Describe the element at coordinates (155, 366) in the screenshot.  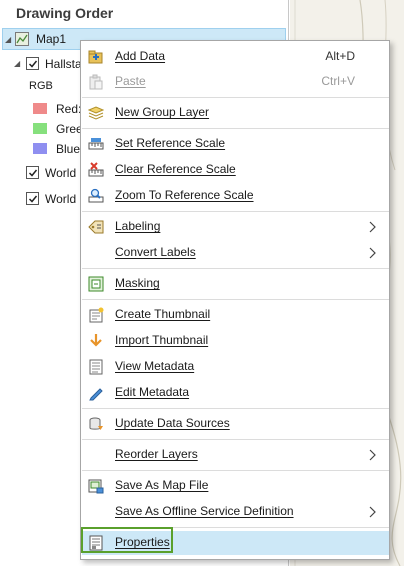
I see `menu-label: View Metadata` at that location.